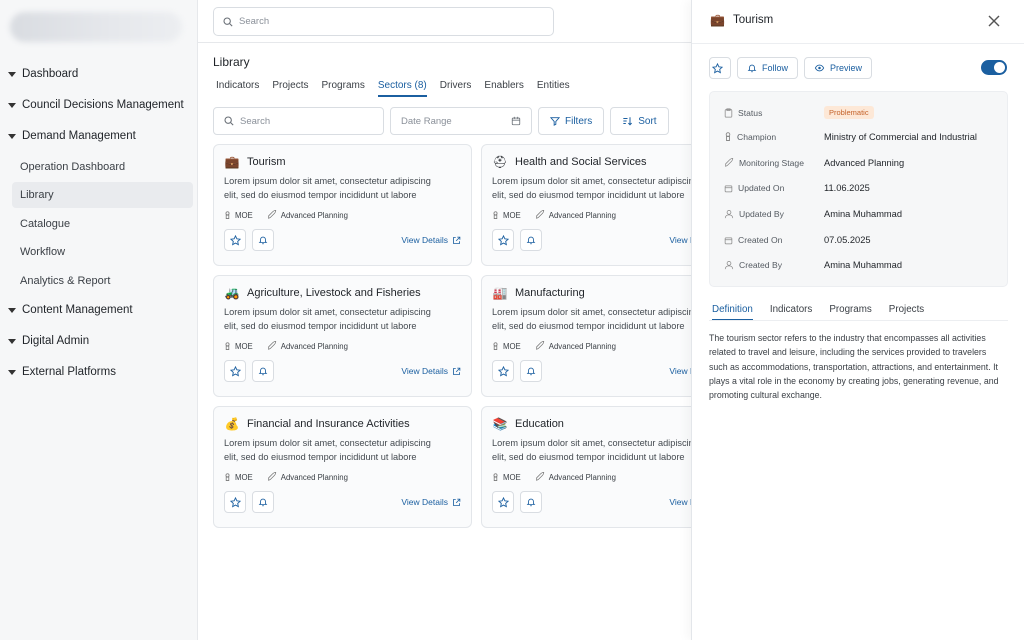 This screenshot has width=1024, height=640. Describe the element at coordinates (102, 224) in the screenshot. I see `sidebar-item-catalogue: Catalogue` at that location.